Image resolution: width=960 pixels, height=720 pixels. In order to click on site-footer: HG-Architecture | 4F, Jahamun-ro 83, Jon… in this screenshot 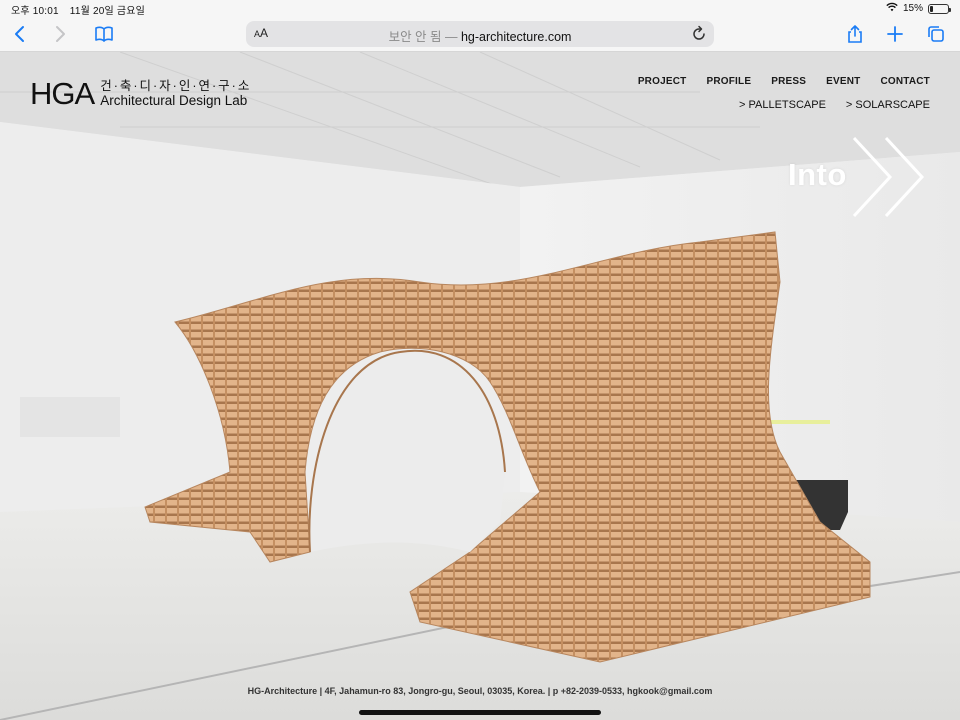, I will do `click(480, 691)`.